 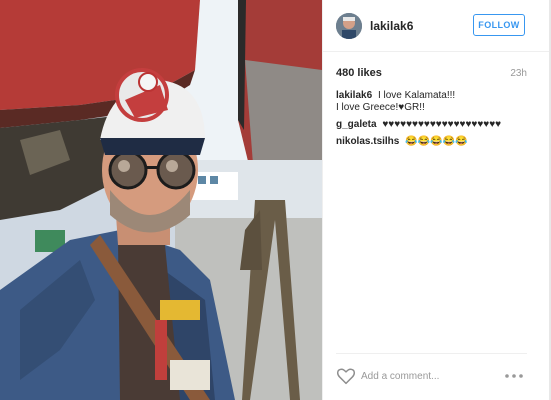 I want to click on comment-text: ♥♥♥♥♥♥♥♥♥♥♥♥♥♥♥♥♥♥♥♥, so click(x=442, y=124).